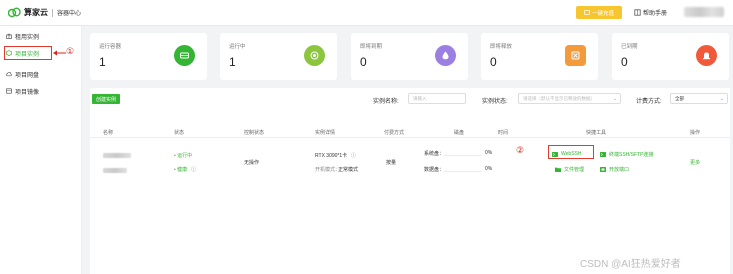  What do you see at coordinates (110, 47) in the screenshot?
I see `stat-label: 运行容器` at bounding box center [110, 47].